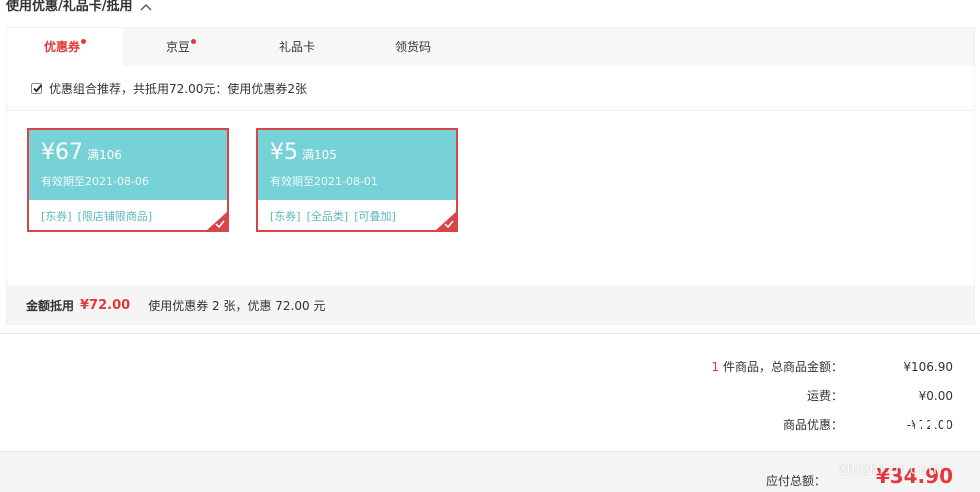  I want to click on combo-recommend-row: 优惠组合推荐，共抵用72.00元：使用优惠券2张, so click(490, 88).